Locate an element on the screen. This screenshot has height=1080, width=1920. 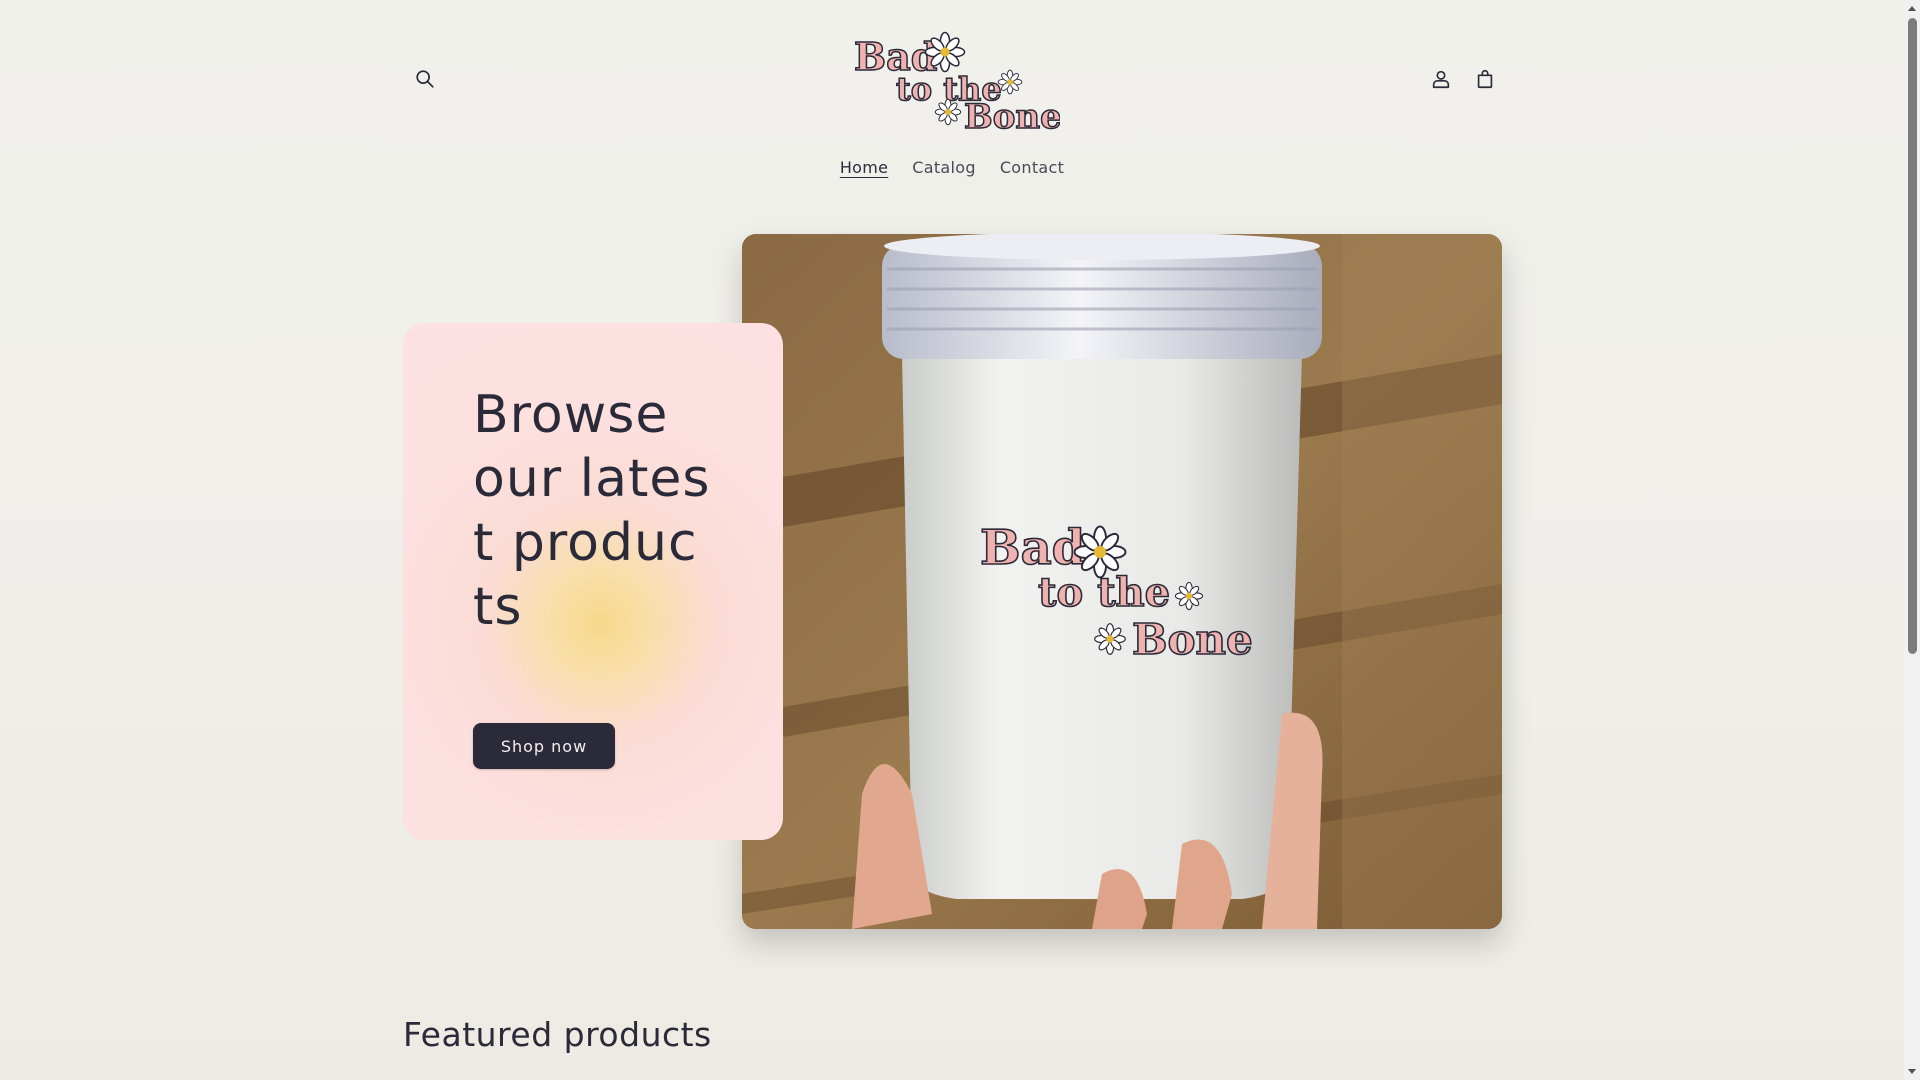
vertical-scrollbar is located at coordinates (1912, 540).